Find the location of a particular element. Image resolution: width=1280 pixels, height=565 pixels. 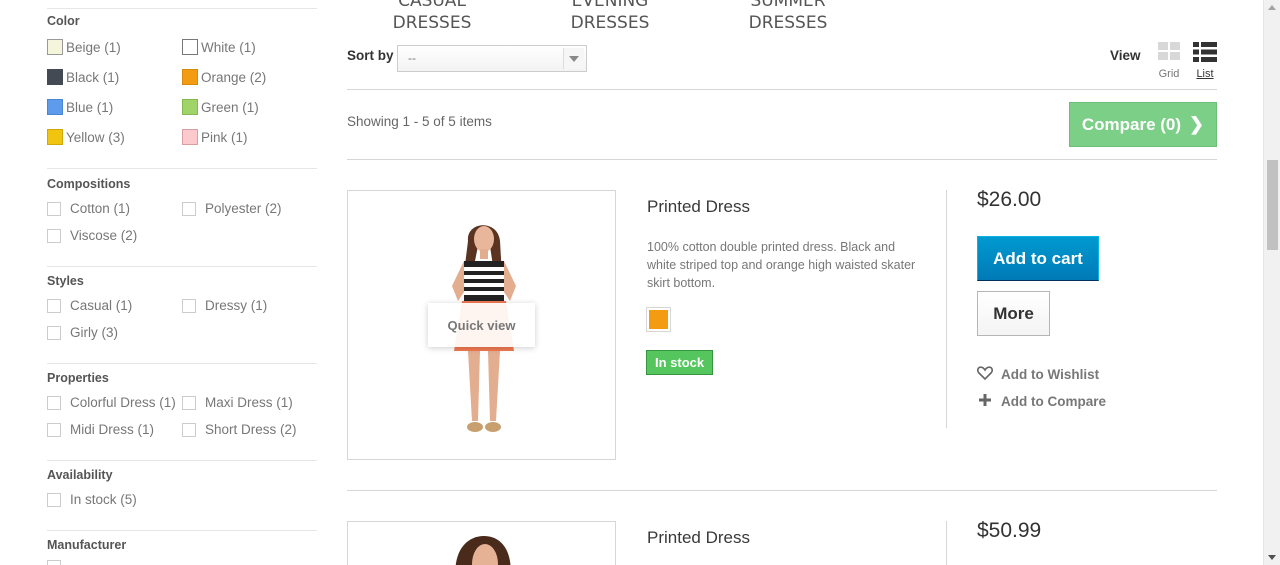

plus-icon is located at coordinates (985, 401).